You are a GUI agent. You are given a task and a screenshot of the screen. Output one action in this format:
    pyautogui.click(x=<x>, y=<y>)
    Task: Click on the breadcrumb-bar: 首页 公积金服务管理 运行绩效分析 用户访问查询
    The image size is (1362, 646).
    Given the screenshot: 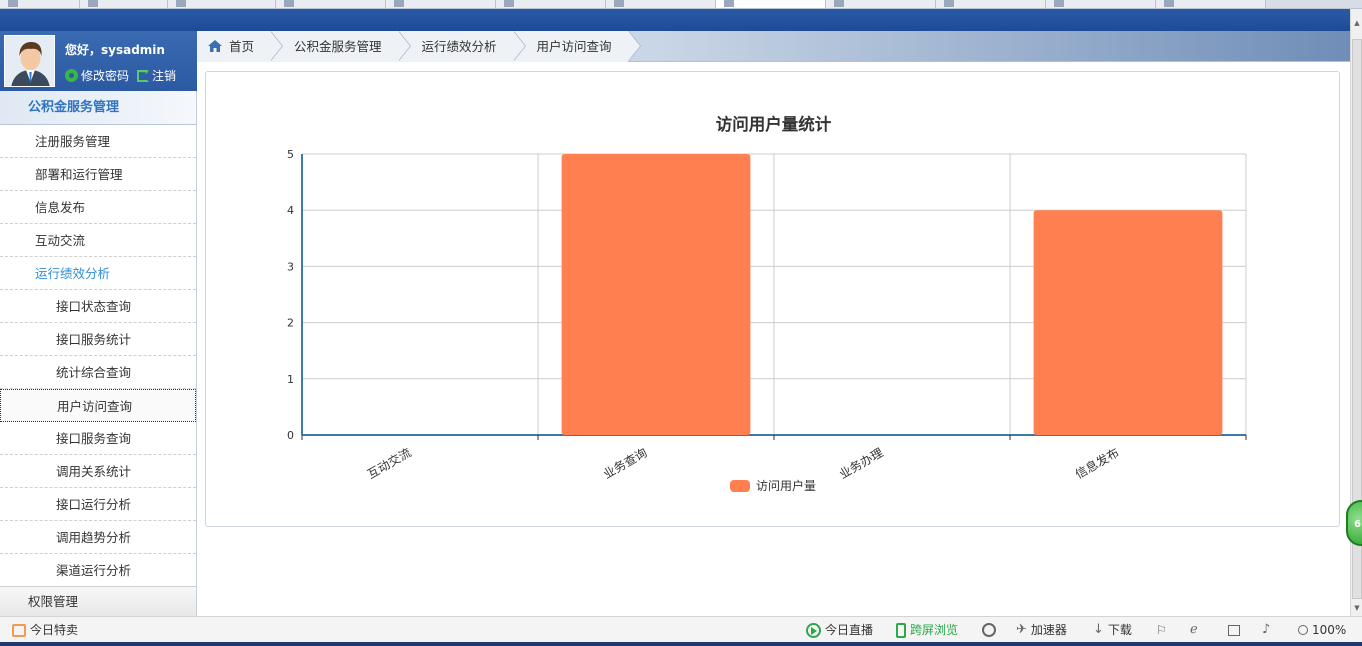 What is the action you would take?
    pyautogui.click(x=773, y=46)
    